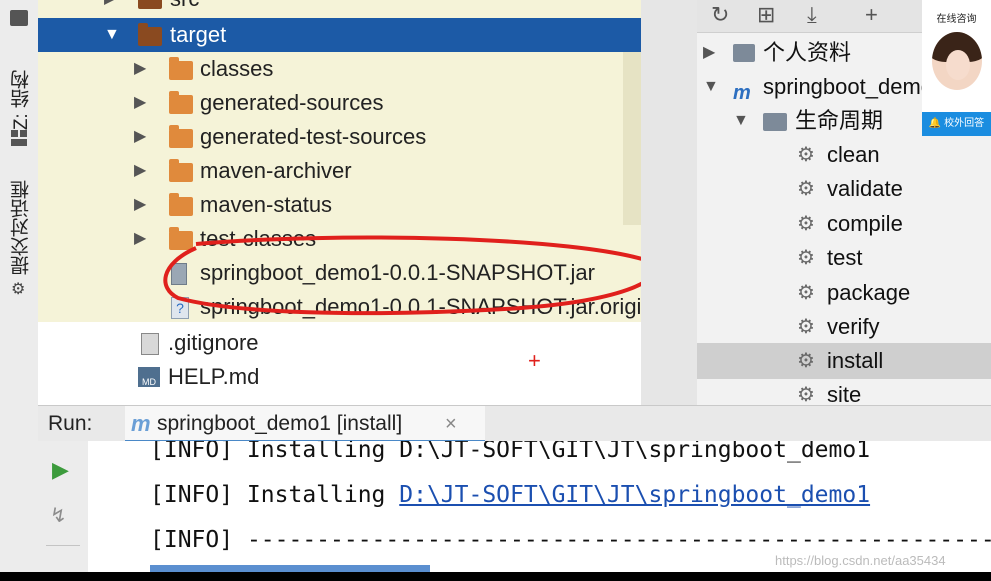 This screenshot has width=991, height=581. What do you see at coordinates (871, 15) in the screenshot?
I see `add-icon: +` at bounding box center [871, 15].